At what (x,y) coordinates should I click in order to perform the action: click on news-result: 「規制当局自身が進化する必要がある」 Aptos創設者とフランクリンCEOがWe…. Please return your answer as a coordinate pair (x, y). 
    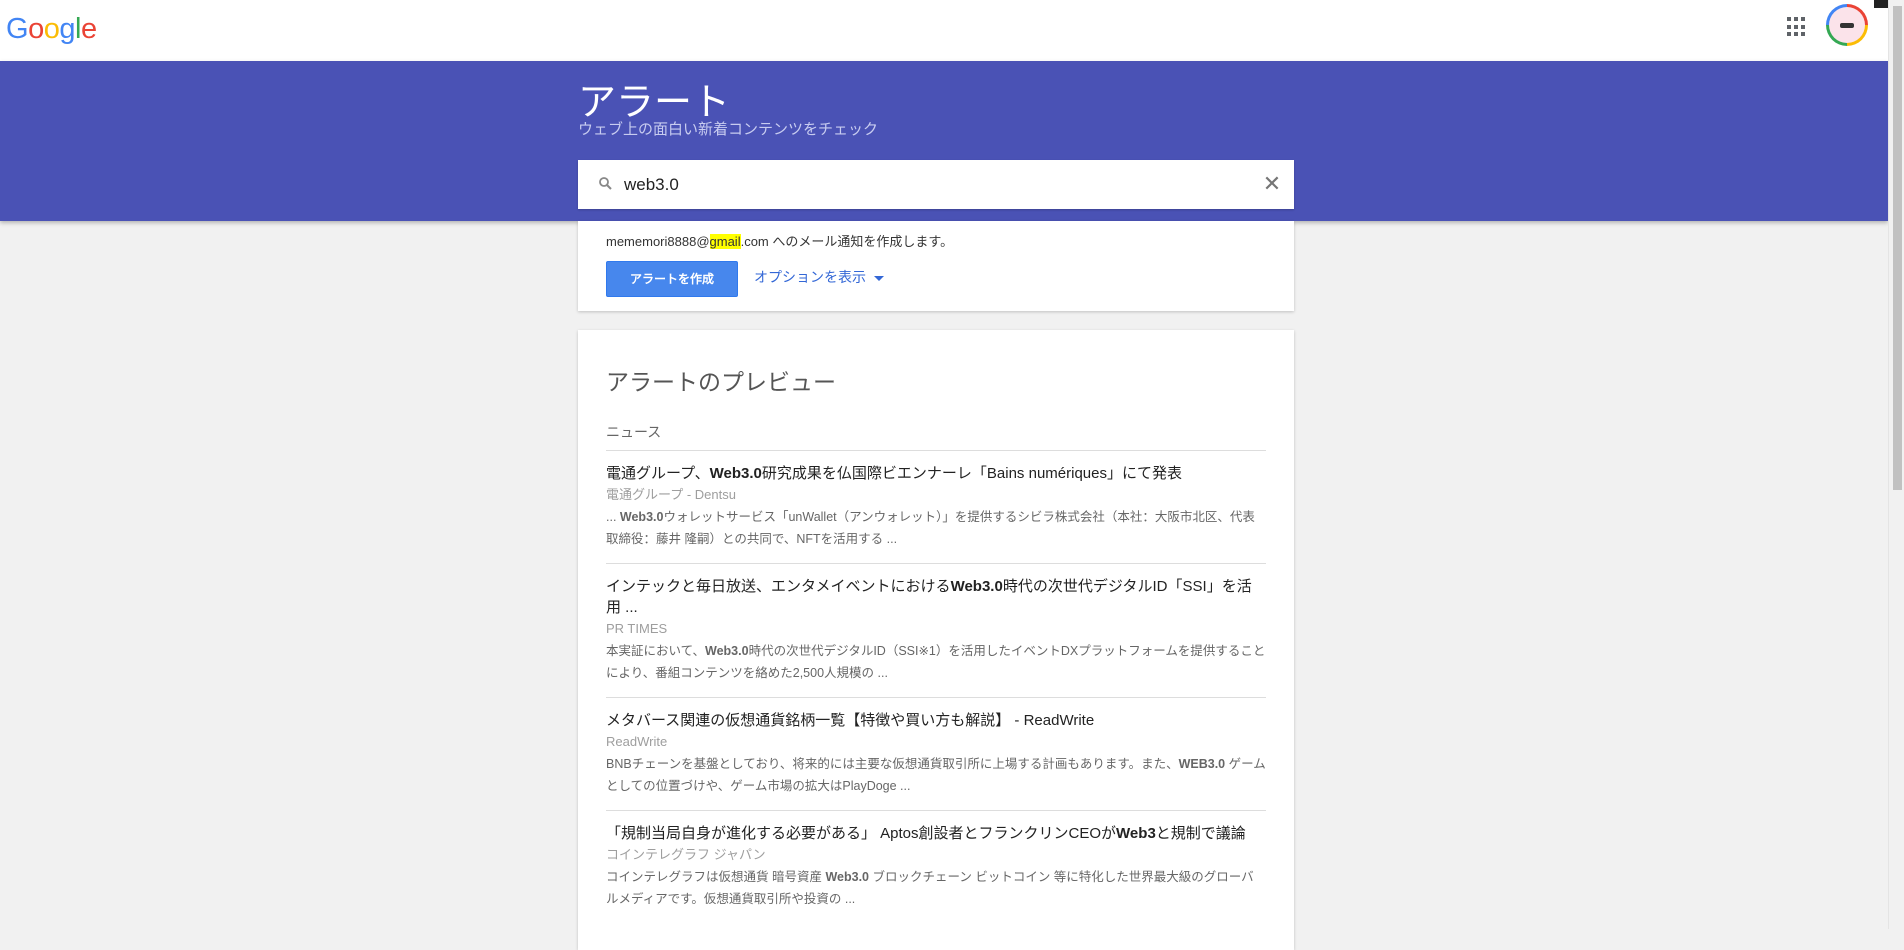
    Looking at the image, I should click on (936, 867).